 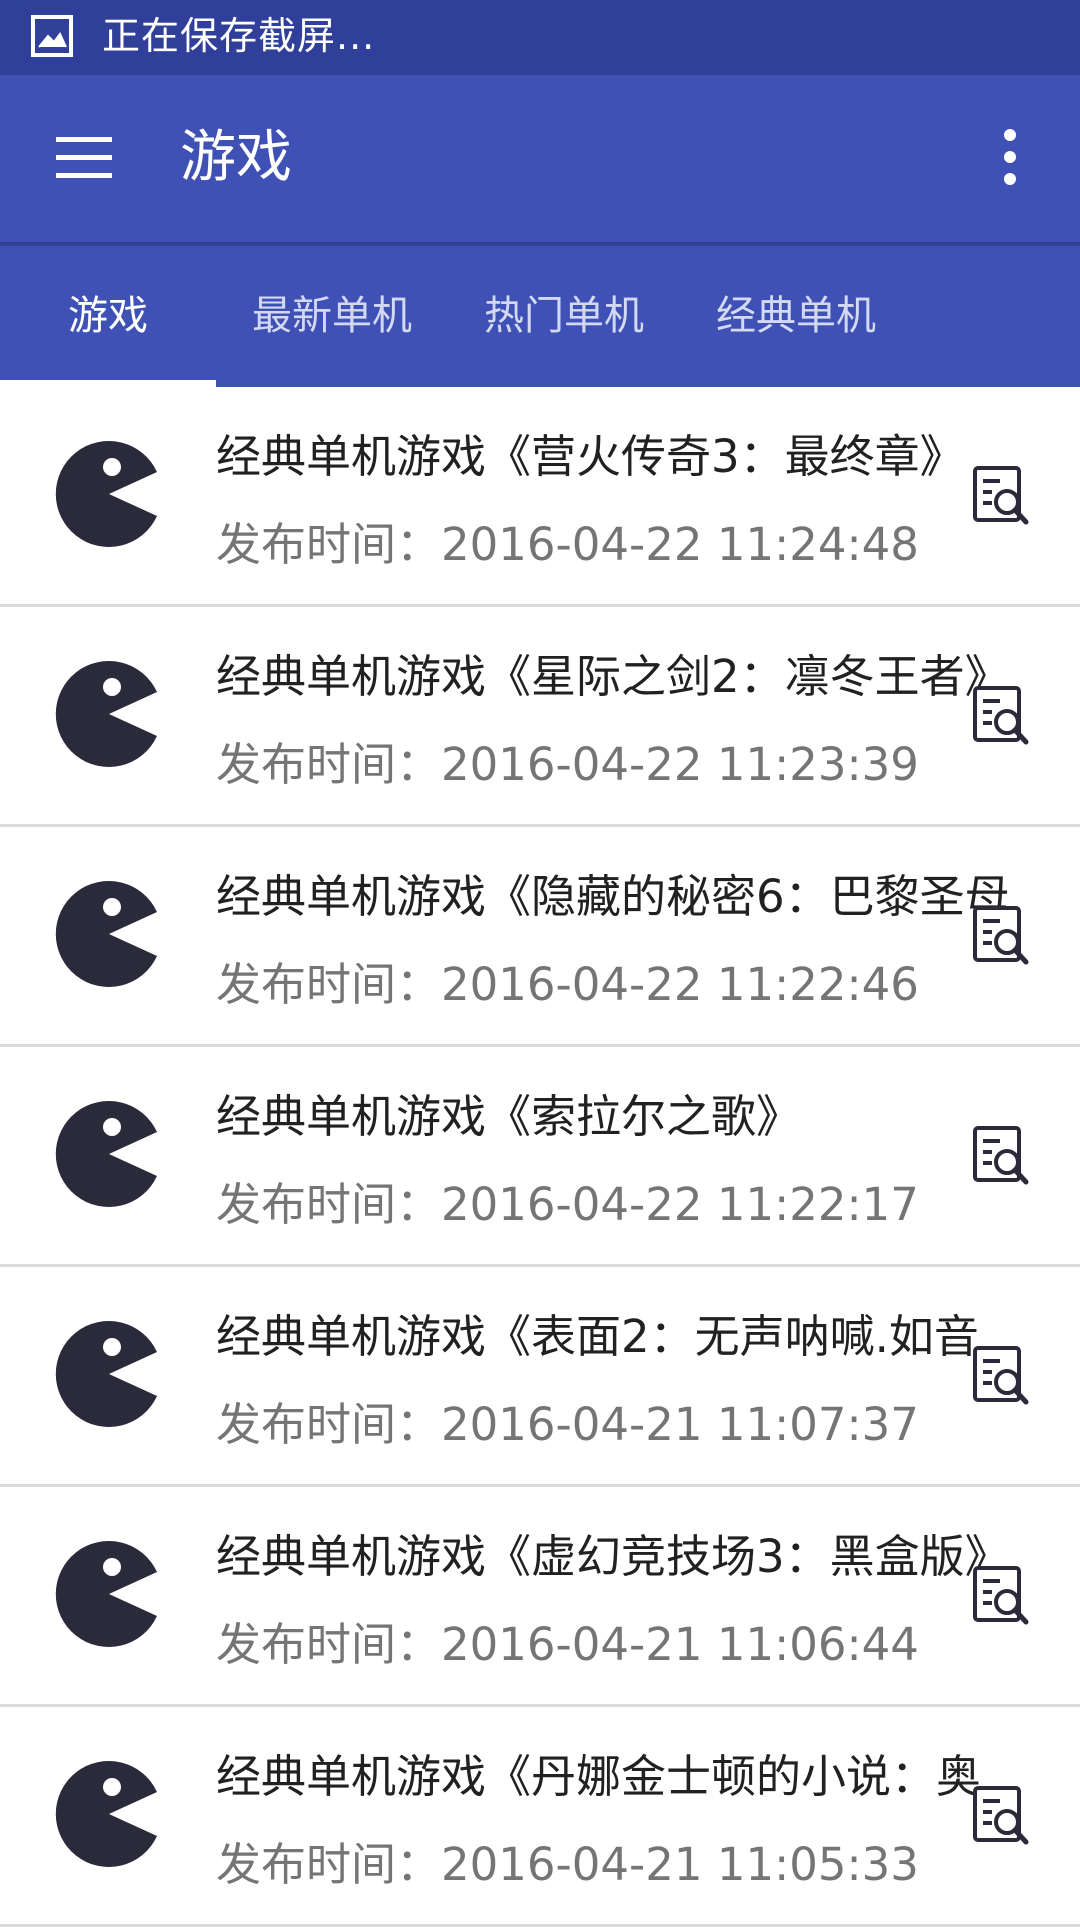 What do you see at coordinates (236, 157) in the screenshot?
I see `page-title: 游戏` at bounding box center [236, 157].